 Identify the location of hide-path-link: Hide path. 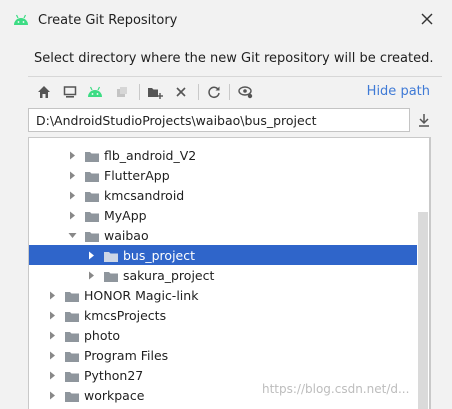
(398, 91).